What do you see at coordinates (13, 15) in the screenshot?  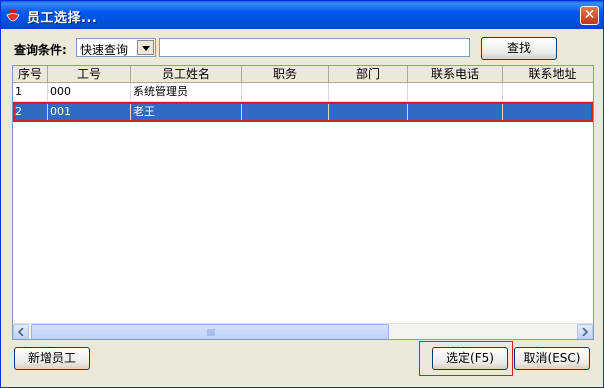 I see `app-logo-icon` at bounding box center [13, 15].